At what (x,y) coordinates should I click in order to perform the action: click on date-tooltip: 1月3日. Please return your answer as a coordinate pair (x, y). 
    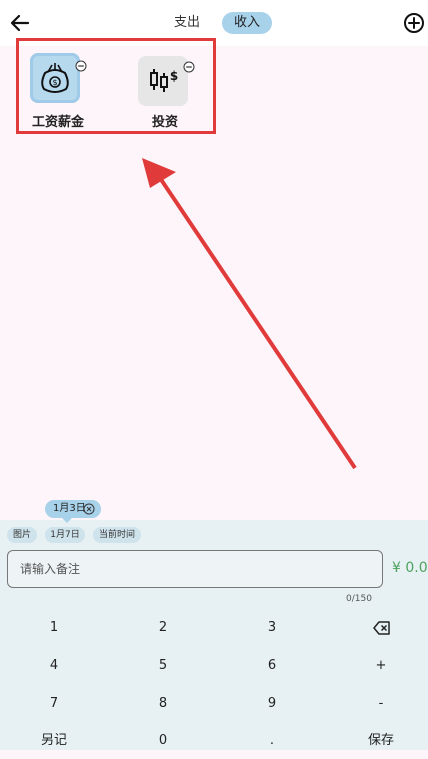
    Looking at the image, I should click on (73, 509).